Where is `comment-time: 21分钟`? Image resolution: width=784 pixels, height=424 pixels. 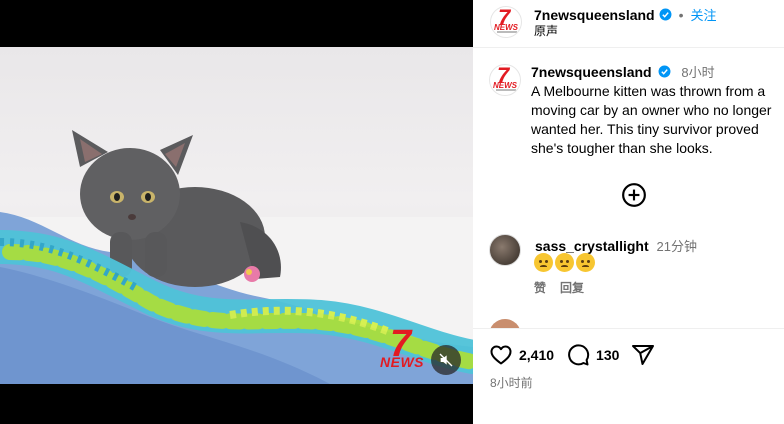 comment-time: 21分钟 is located at coordinates (676, 246).